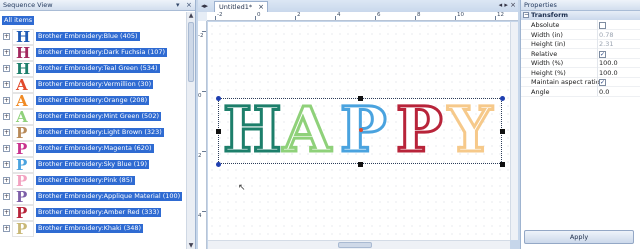 The image size is (640, 249). Describe the element at coordinates (18, 20) in the screenshot. I see `all-items-node: All items` at that location.